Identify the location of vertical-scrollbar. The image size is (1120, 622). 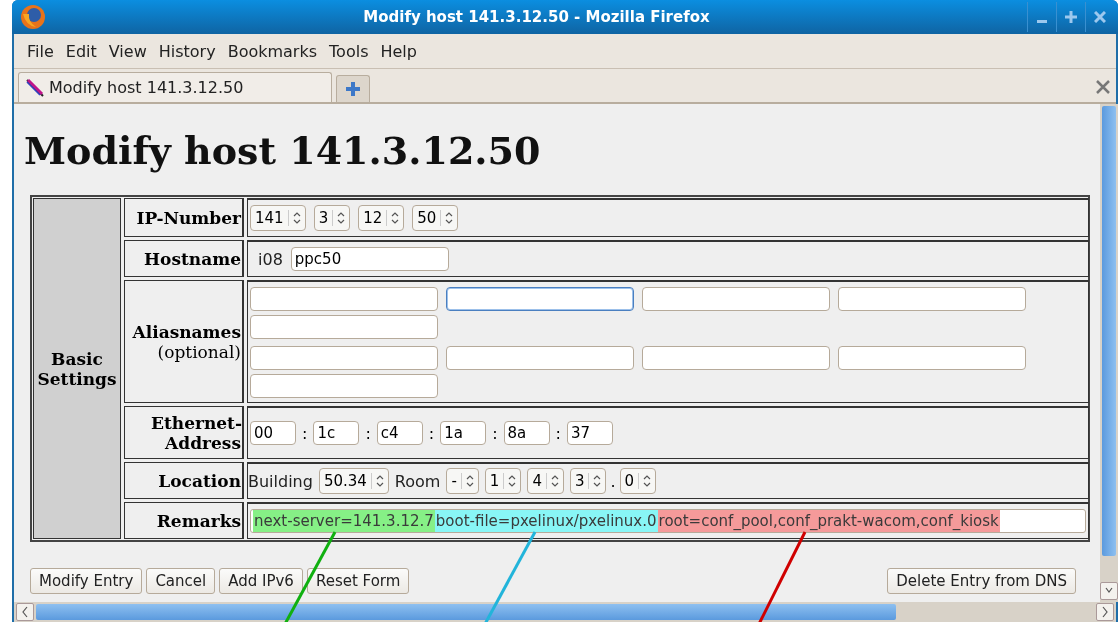
(1109, 353).